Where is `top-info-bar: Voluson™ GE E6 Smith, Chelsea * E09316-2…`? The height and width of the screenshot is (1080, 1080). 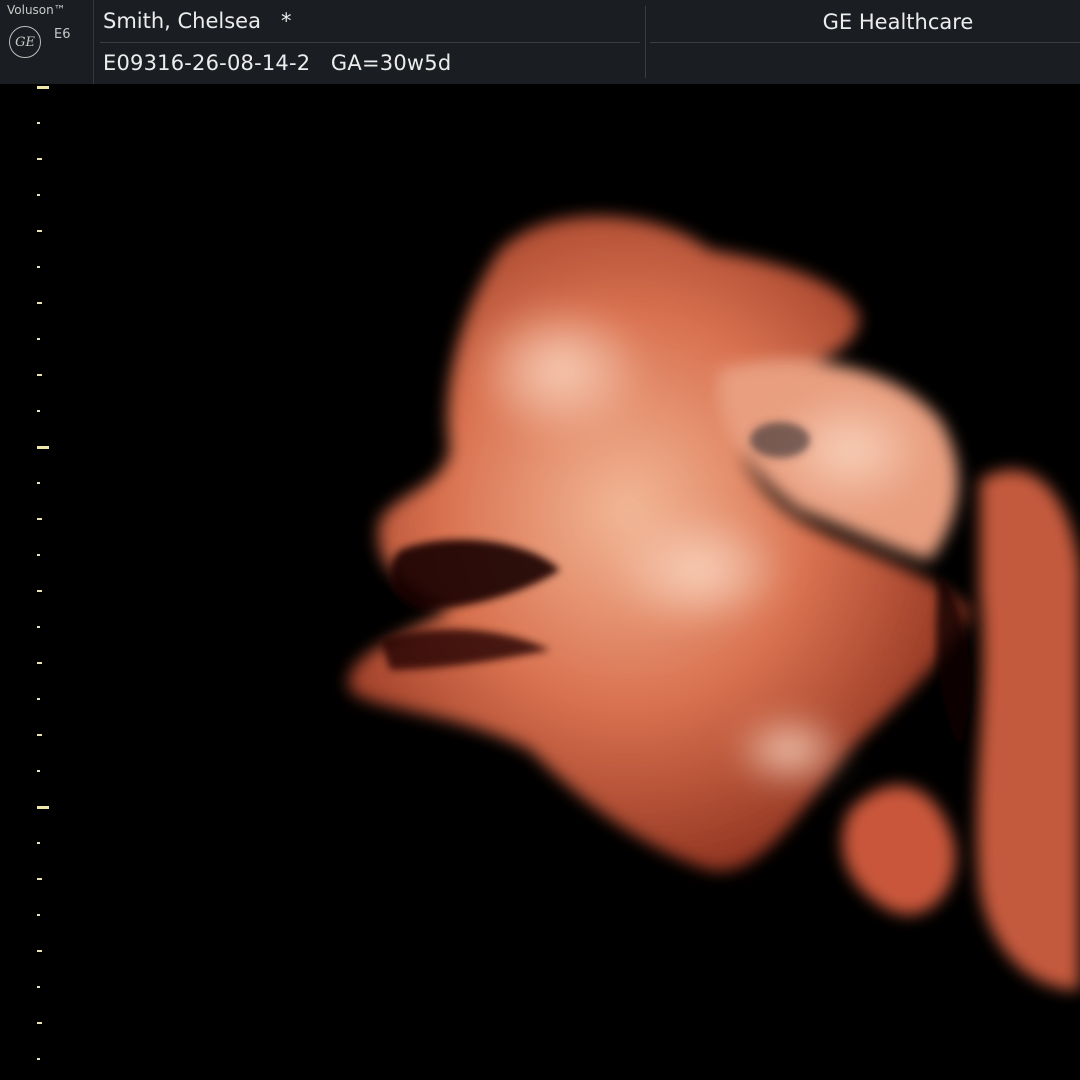
top-info-bar: Voluson™ GE E6 Smith, Chelsea * E09316-2… is located at coordinates (540, 42).